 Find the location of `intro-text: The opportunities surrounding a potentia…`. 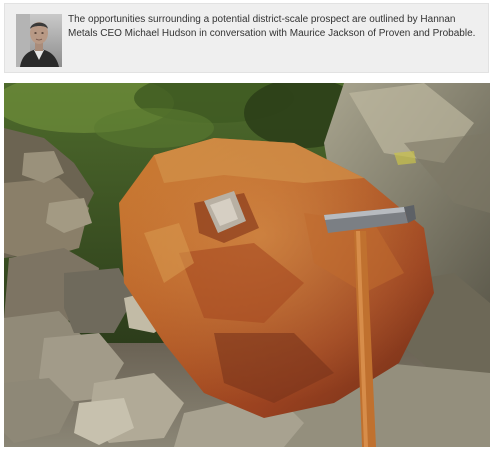

intro-text: The opportunities surrounding a potentia… is located at coordinates (272, 26).